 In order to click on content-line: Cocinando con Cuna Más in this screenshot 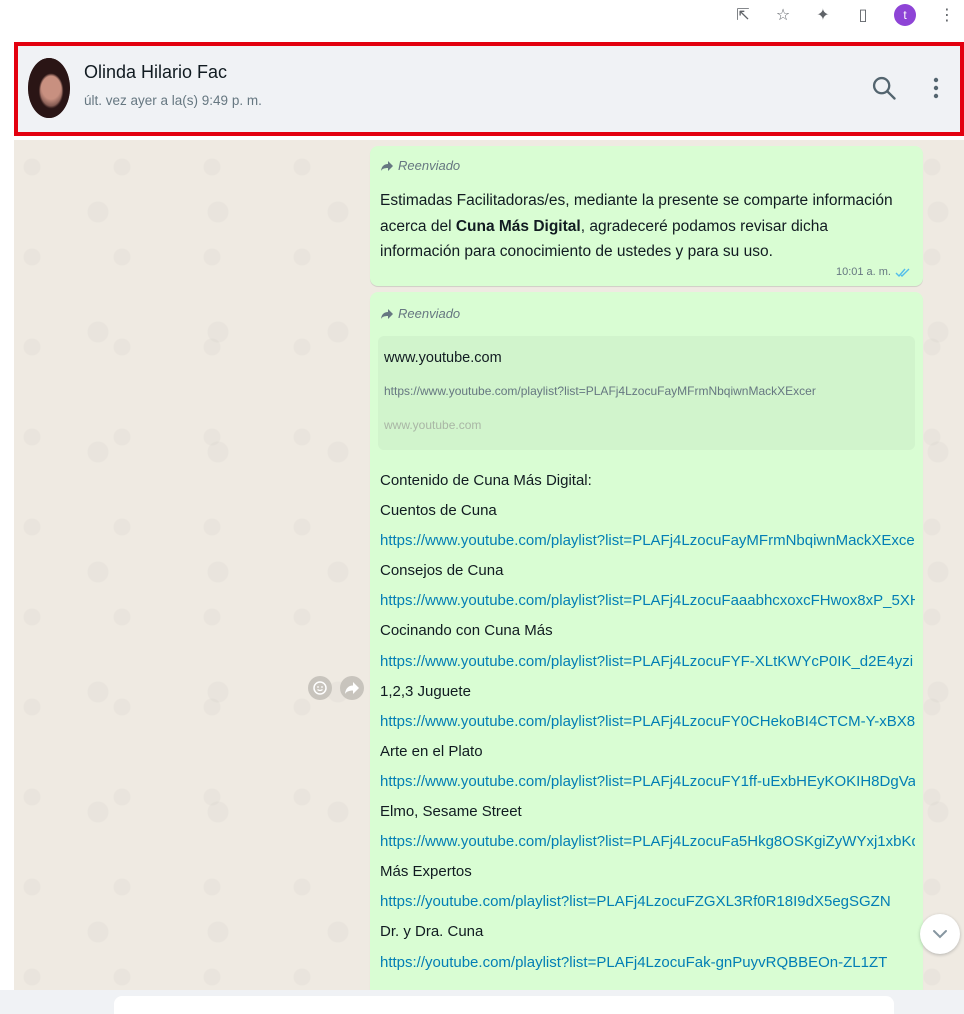, I will do `click(466, 631)`.